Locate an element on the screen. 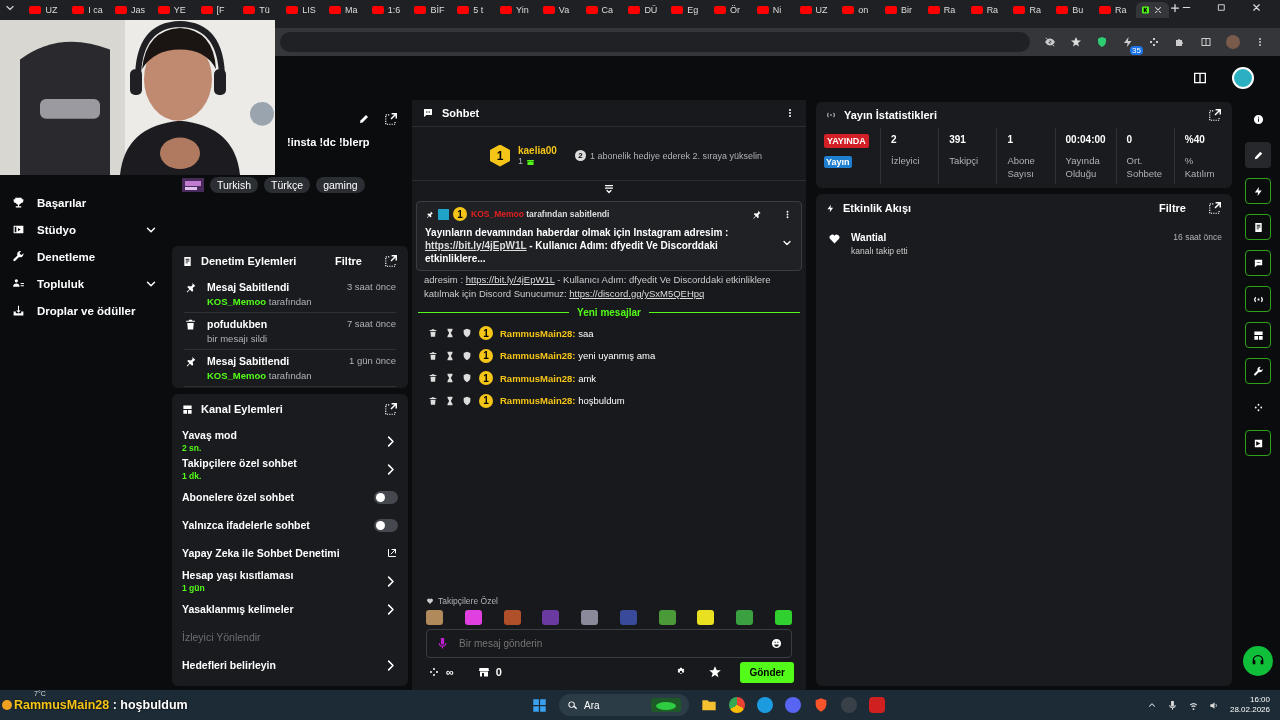 Image resolution: width=1280 pixels, height=720 pixels. nav-item: Stüdyo is located at coordinates (91, 229).